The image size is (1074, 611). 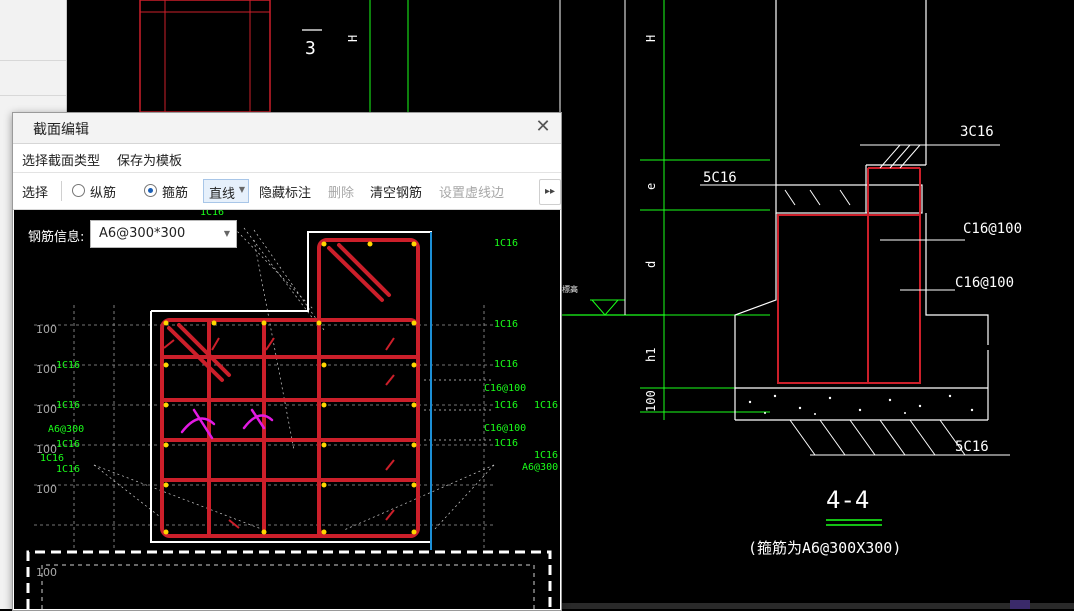 I want to click on line-mode-label: 直线, so click(x=222, y=194).